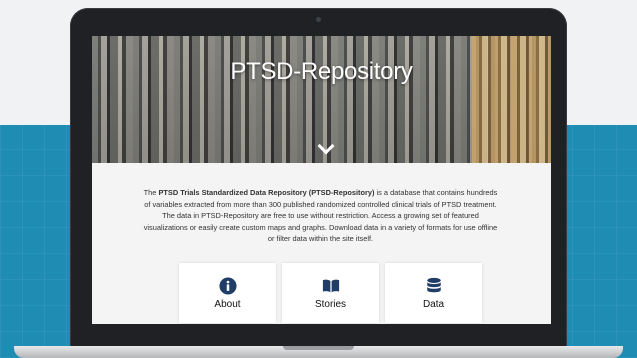  I want to click on database-icon, so click(433, 285).